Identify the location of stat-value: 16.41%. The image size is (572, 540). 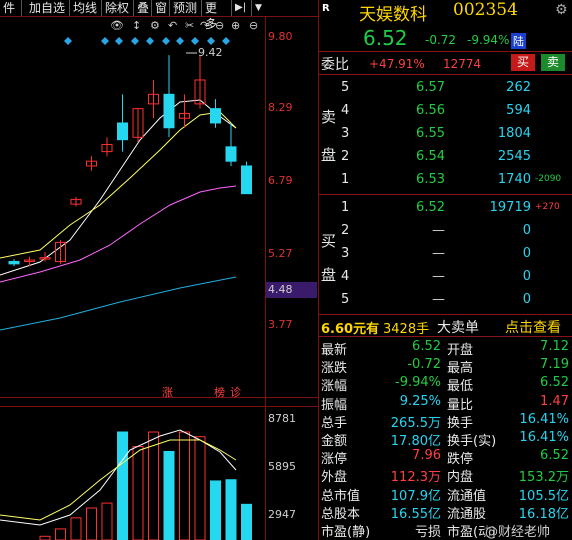
(544, 437).